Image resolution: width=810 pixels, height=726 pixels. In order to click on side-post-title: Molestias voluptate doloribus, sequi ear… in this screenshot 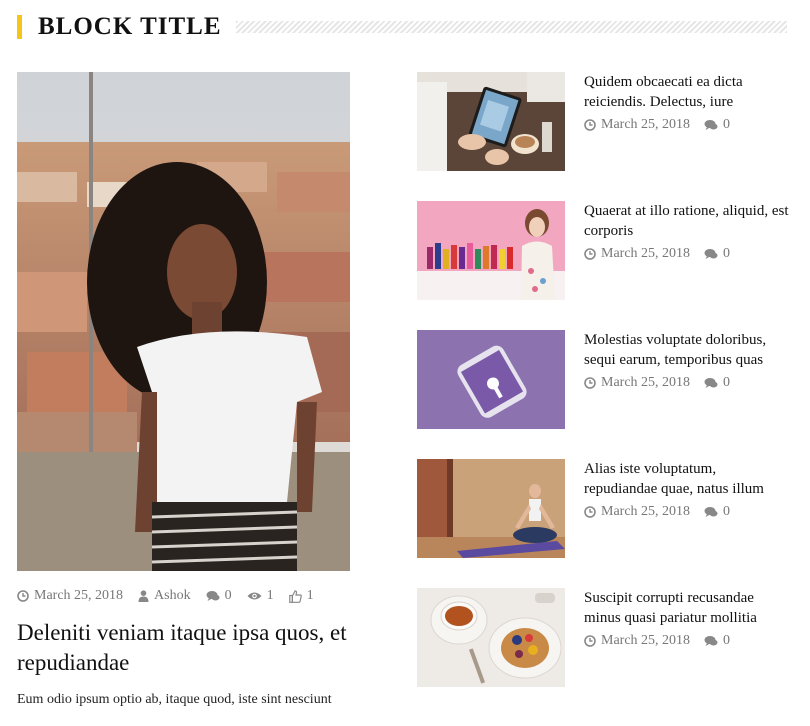, I will do `click(686, 350)`.